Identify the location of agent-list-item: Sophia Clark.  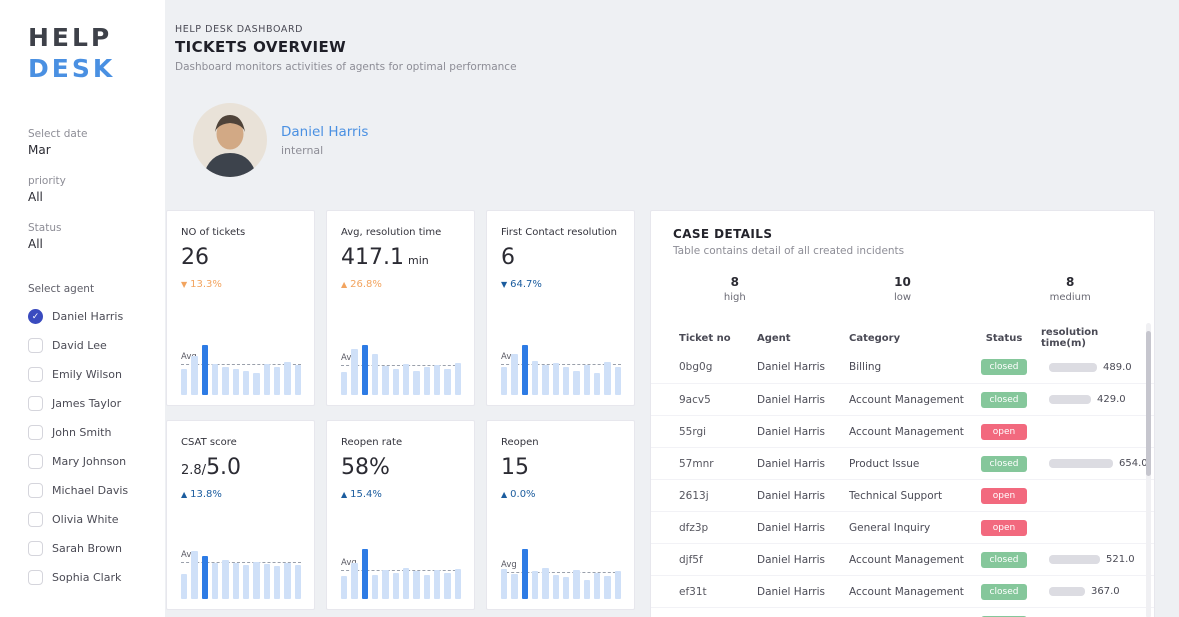
(91, 577).